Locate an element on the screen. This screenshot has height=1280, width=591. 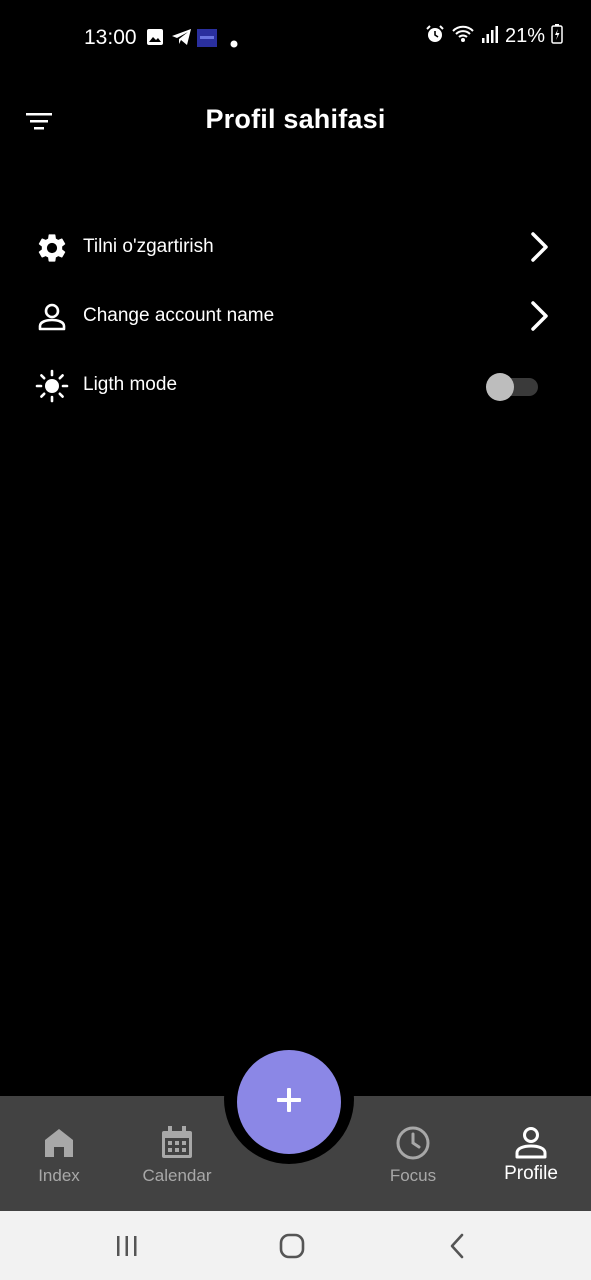
battery-percent: 21% is located at coordinates (524, 36).